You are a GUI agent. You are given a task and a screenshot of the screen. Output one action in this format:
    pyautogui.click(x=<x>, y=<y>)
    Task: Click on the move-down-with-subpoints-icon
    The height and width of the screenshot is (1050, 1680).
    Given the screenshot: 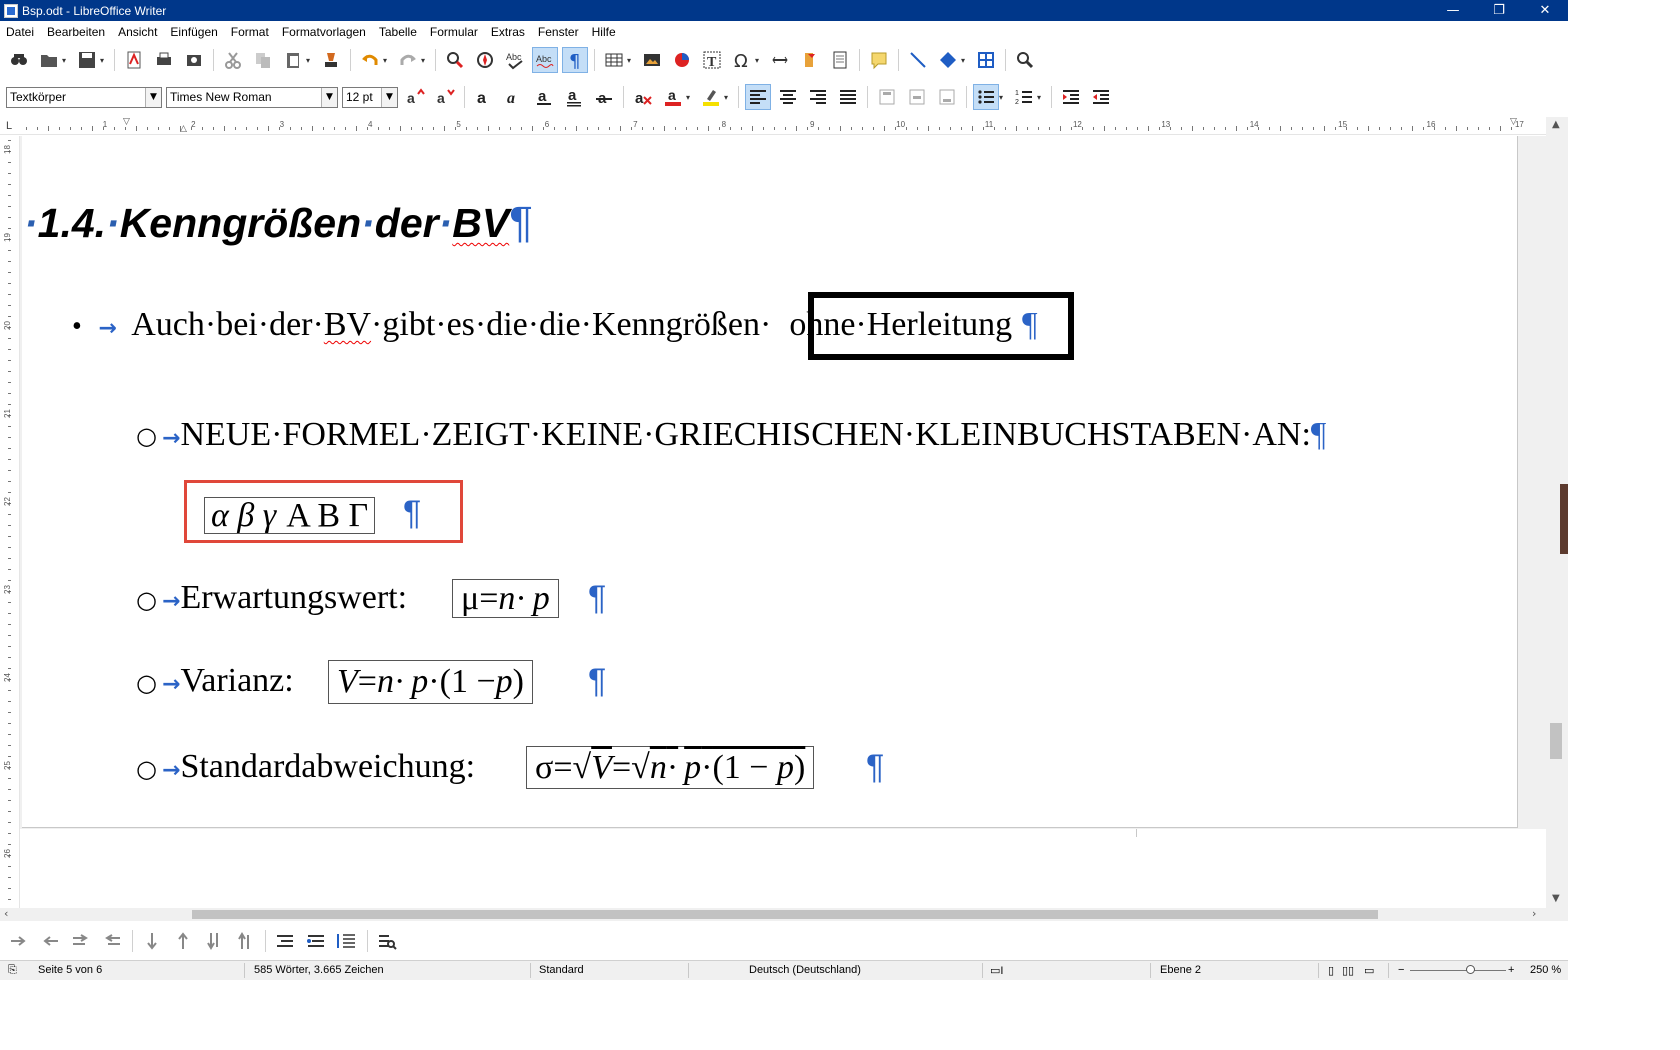 What is the action you would take?
    pyautogui.click(x=214, y=941)
    